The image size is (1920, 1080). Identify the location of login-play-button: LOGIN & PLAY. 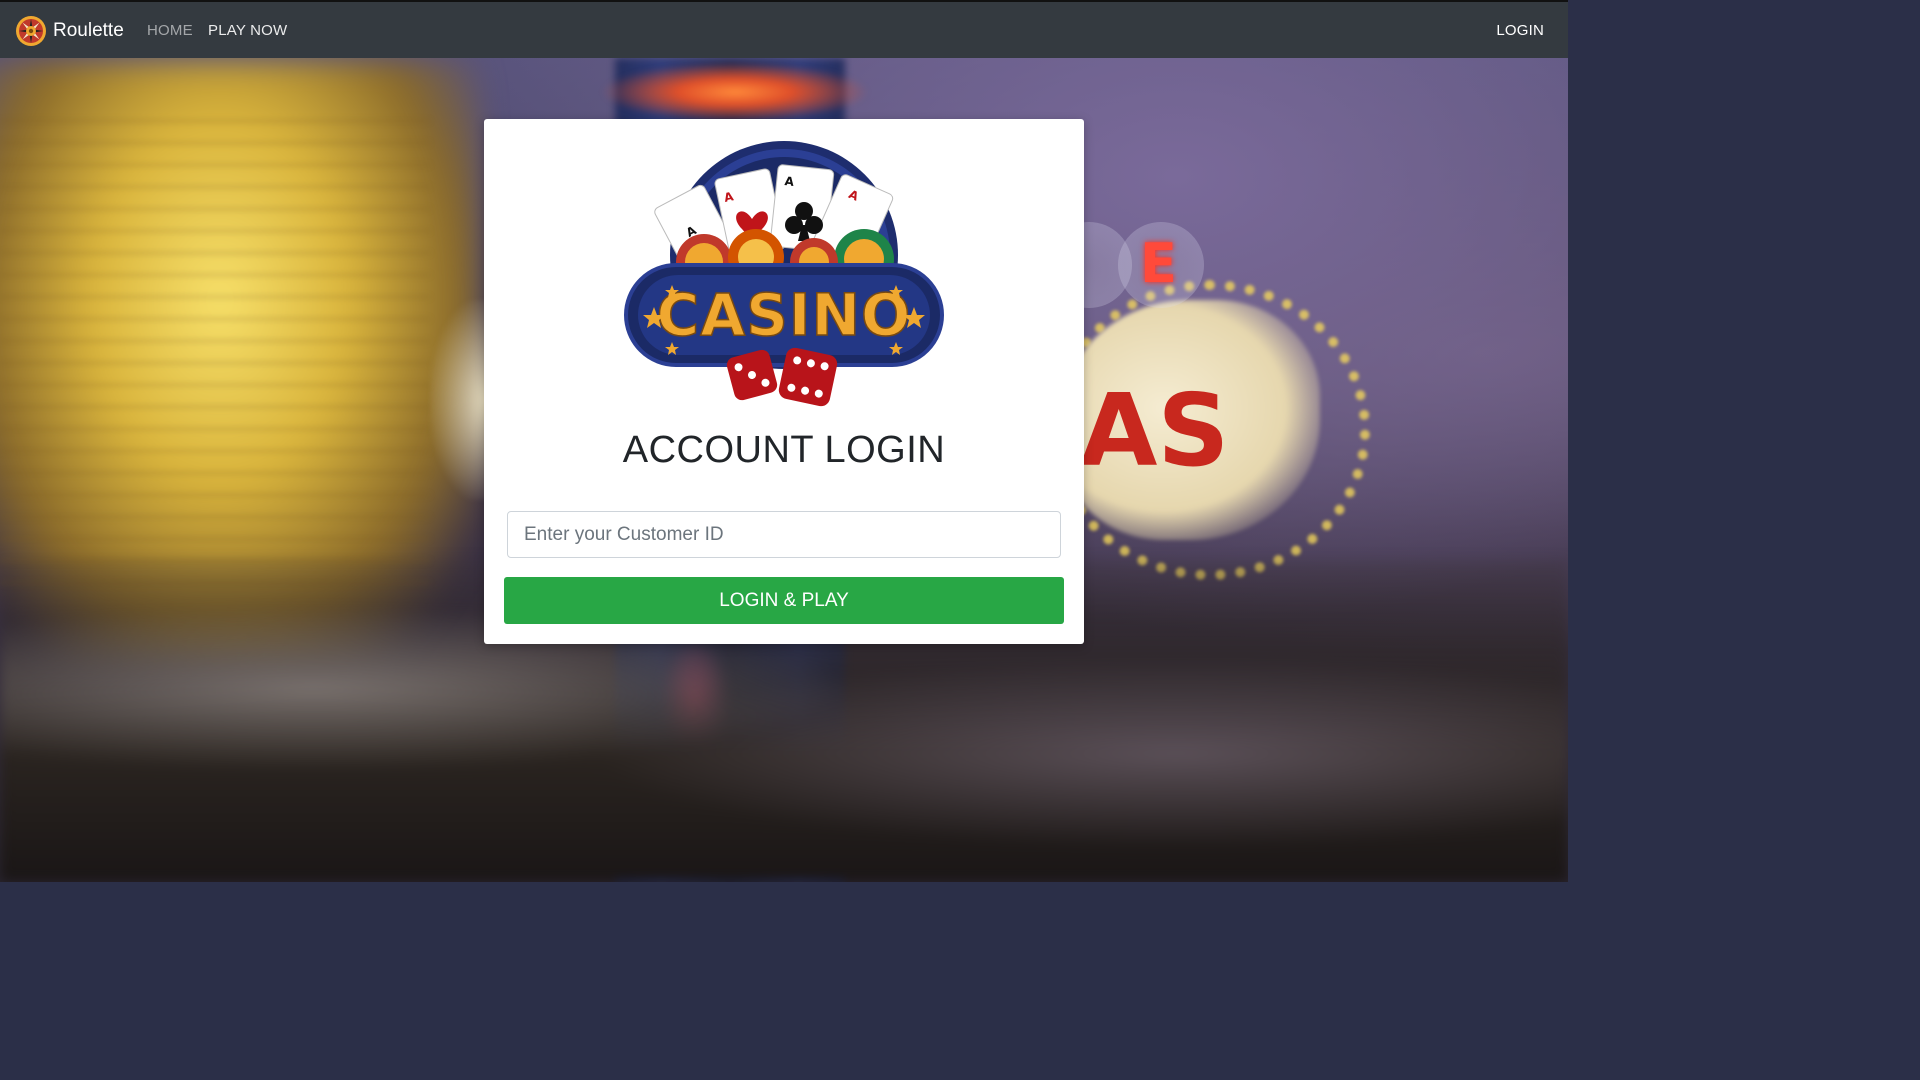
(784, 600).